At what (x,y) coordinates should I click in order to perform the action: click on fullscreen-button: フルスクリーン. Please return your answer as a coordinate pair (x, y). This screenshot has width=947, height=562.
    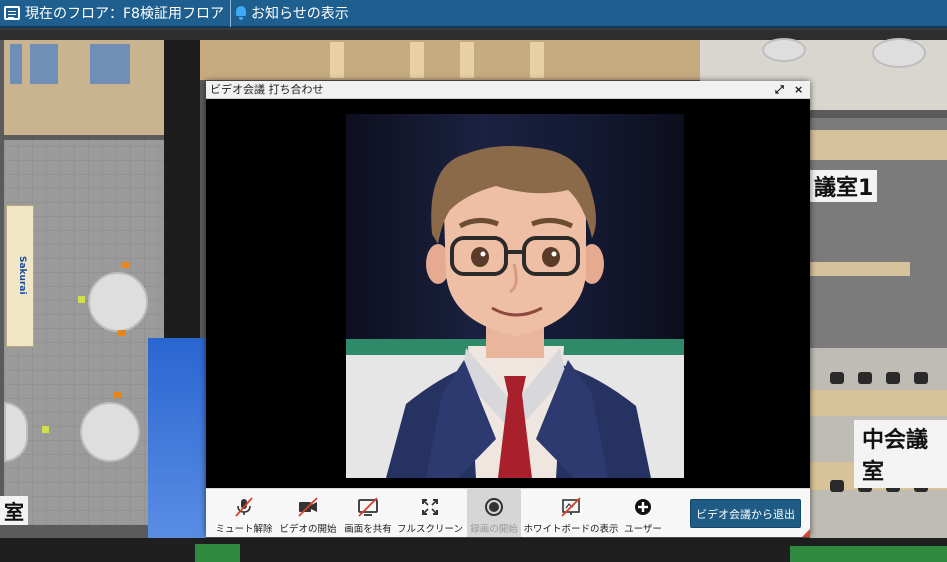
    Looking at the image, I should click on (430, 513).